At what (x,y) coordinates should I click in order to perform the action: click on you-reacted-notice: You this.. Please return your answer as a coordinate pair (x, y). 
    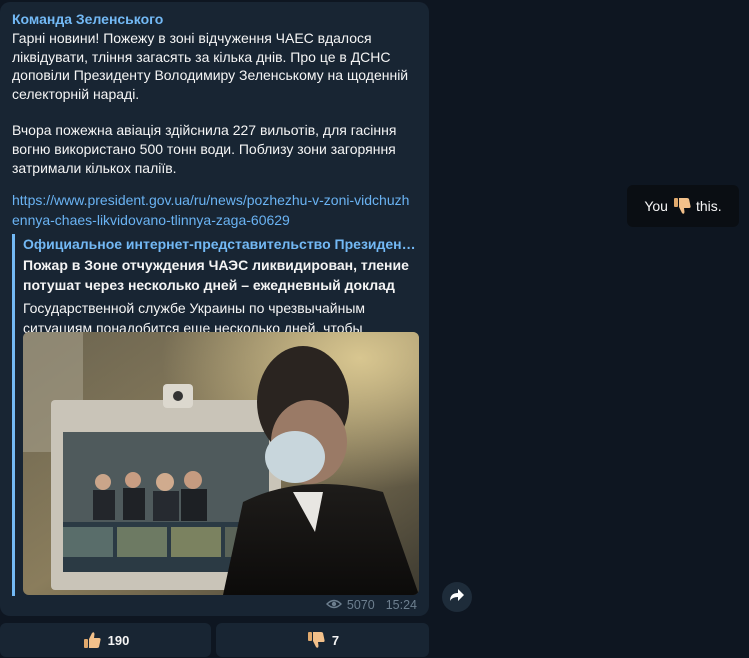
    Looking at the image, I should click on (683, 206).